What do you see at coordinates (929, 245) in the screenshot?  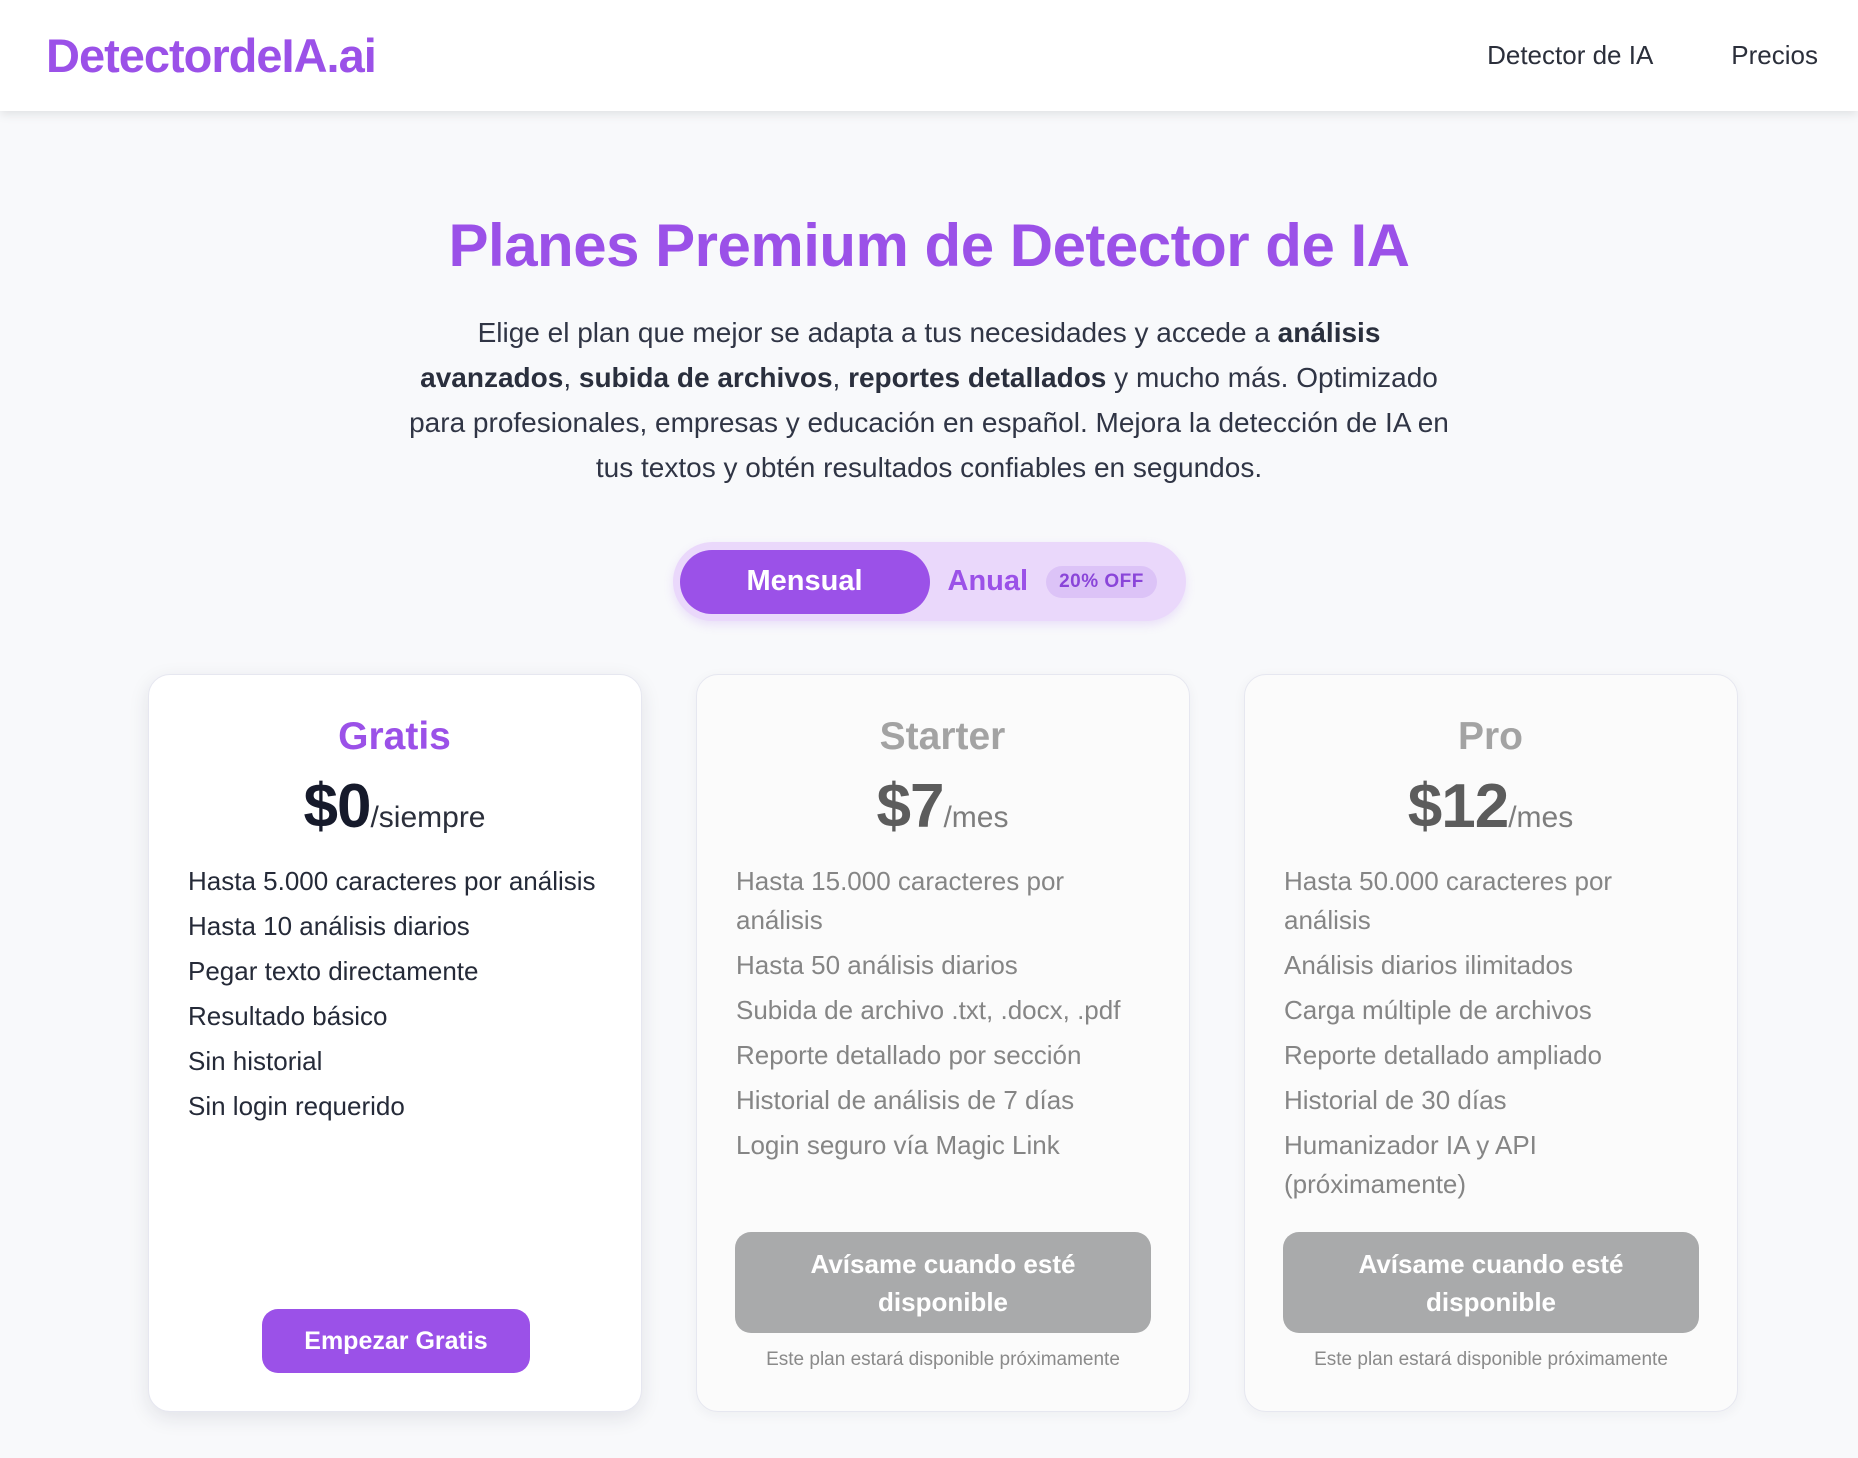 I see `page-title: Planes Premium de Detector de IA` at bounding box center [929, 245].